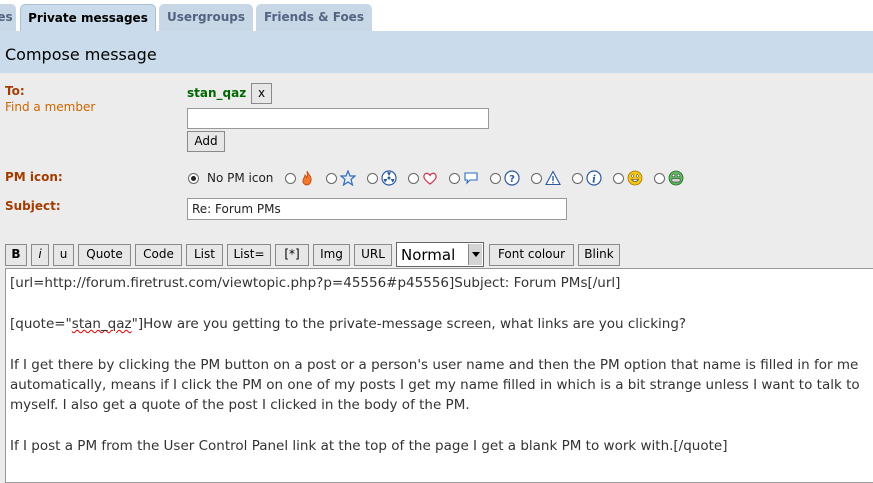 The width and height of the screenshot is (873, 483). I want to click on font-size-value: Normal, so click(428, 255).